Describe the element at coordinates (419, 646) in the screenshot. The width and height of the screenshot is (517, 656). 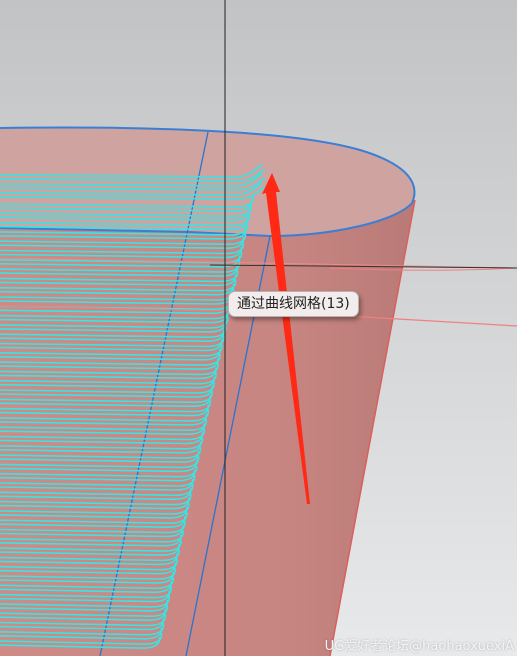
I see `watermark: UG爱好者论坛@haohaoxuexiA` at that location.